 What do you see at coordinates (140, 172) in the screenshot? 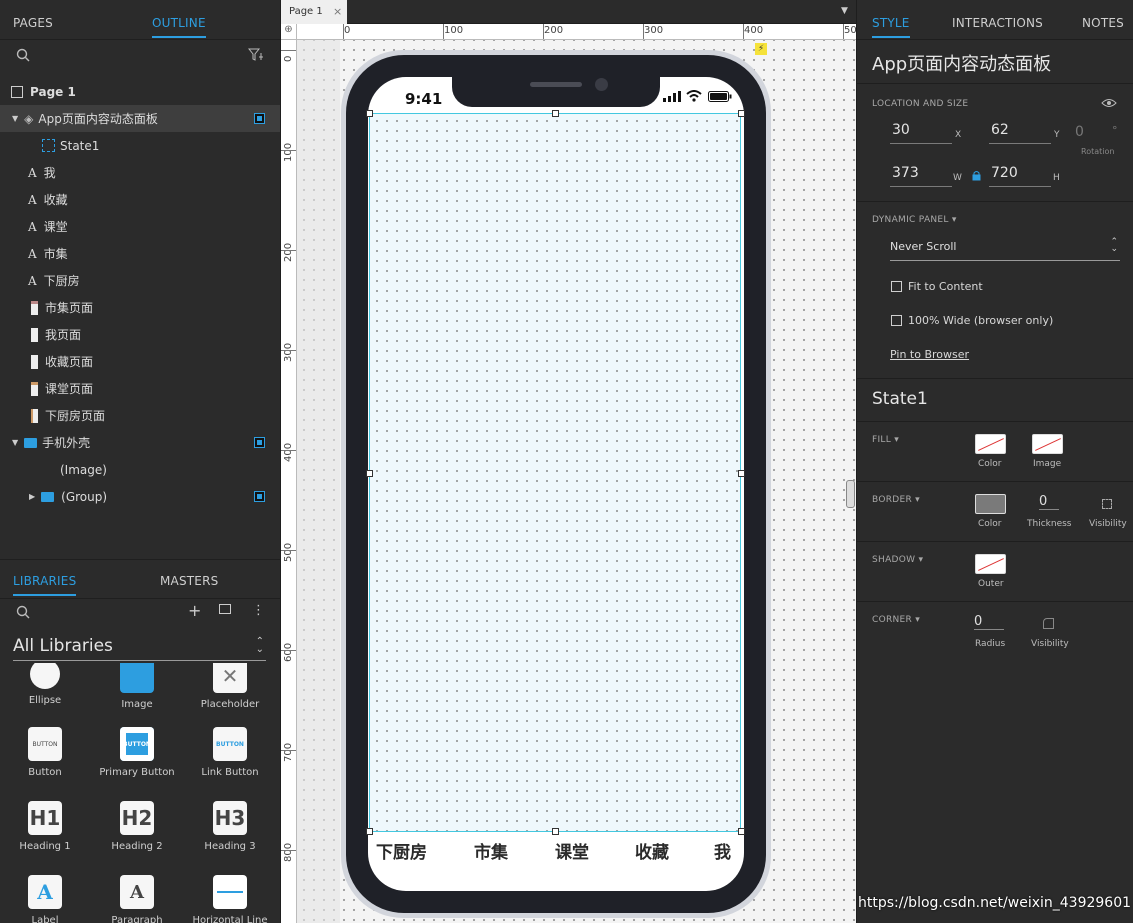
I see `outline-item-text: A我` at bounding box center [140, 172].